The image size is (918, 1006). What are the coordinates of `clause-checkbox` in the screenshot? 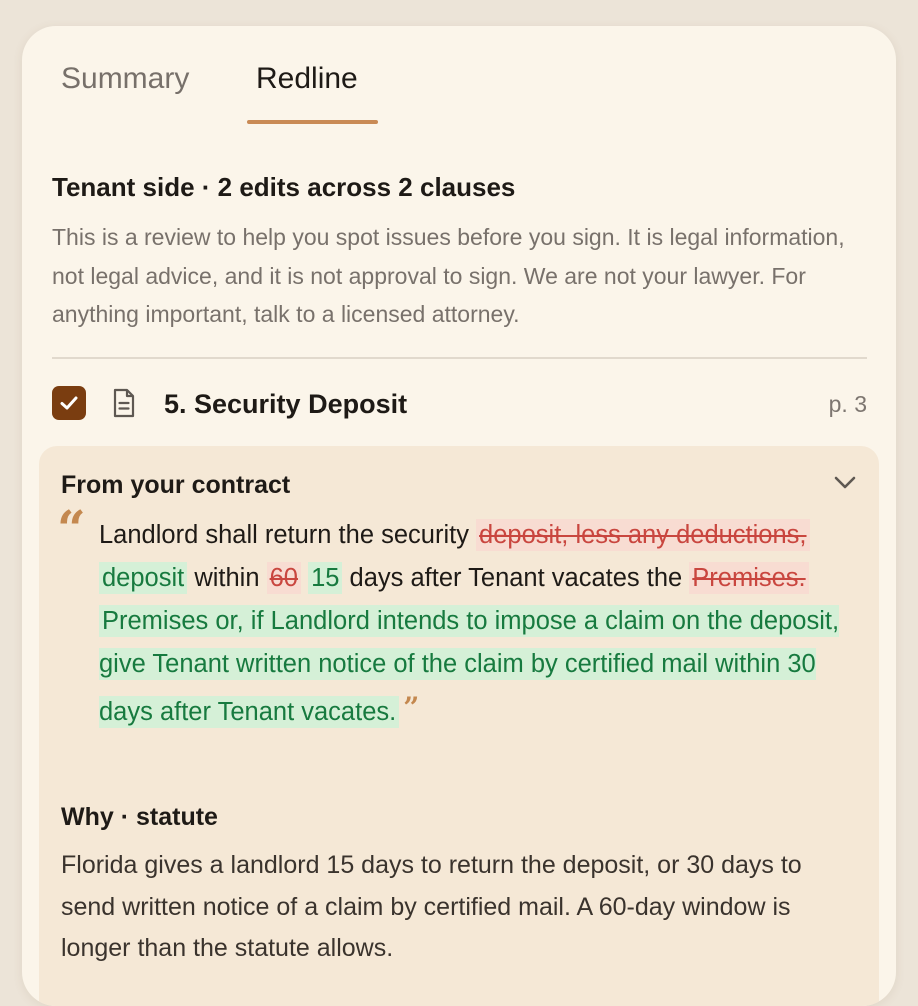 It's located at (69, 403).